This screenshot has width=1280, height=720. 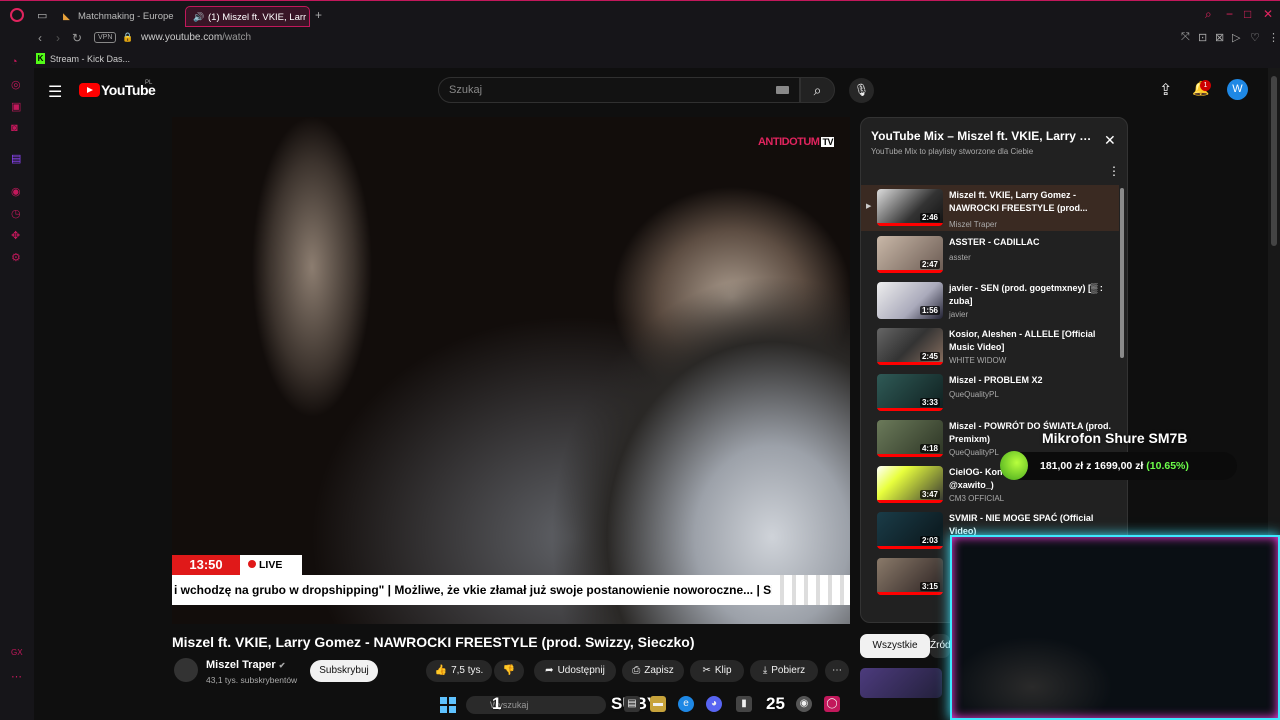 I want to click on account-avatar: W, so click(x=1237, y=89).